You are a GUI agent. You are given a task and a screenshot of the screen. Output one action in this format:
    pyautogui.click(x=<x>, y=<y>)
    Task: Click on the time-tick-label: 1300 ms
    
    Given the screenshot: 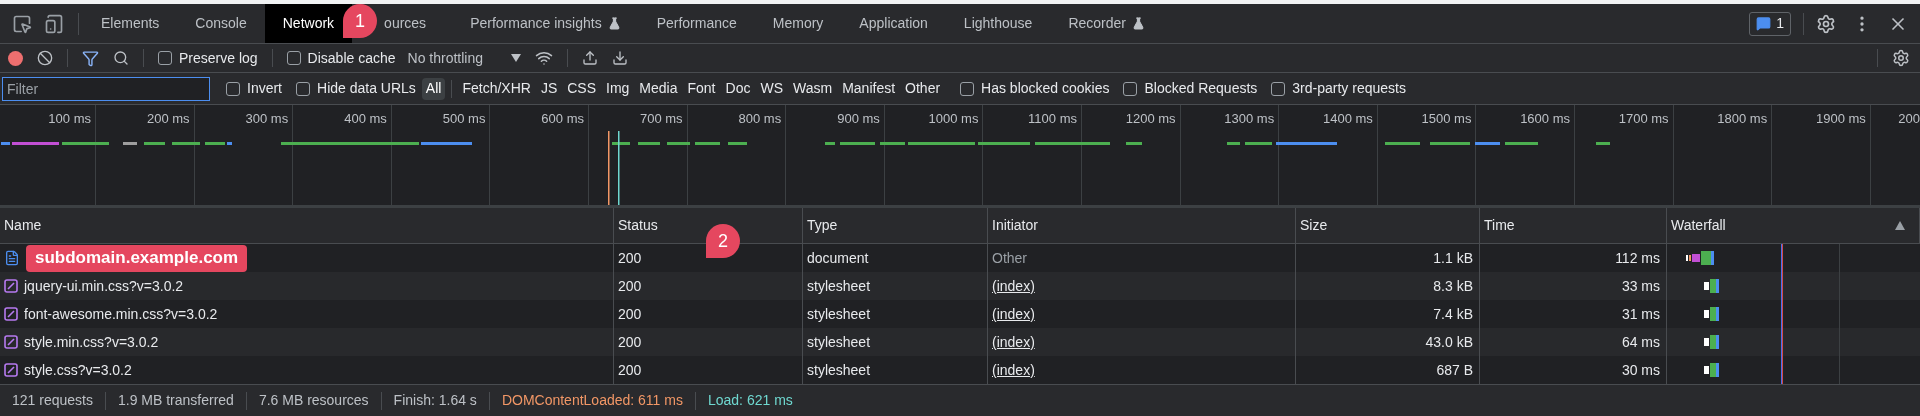 What is the action you would take?
    pyautogui.click(x=1249, y=119)
    